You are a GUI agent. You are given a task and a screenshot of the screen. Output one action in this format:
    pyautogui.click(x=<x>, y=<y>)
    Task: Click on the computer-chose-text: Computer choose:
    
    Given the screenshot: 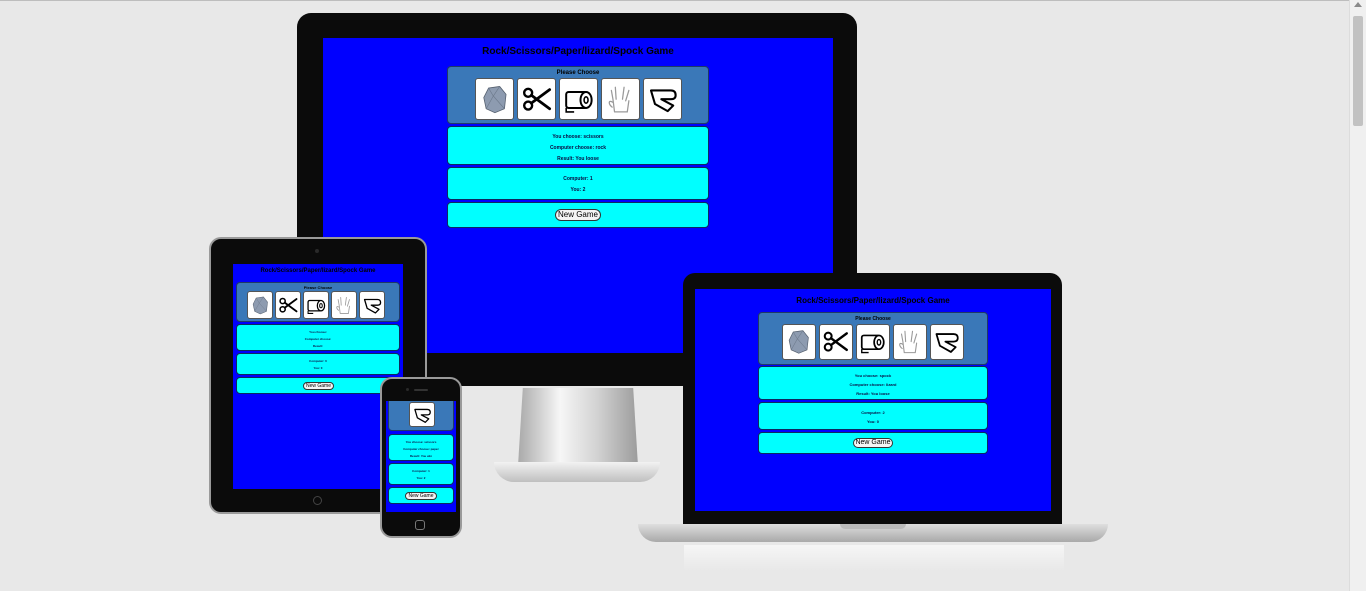 What is the action you would take?
    pyautogui.click(x=318, y=339)
    